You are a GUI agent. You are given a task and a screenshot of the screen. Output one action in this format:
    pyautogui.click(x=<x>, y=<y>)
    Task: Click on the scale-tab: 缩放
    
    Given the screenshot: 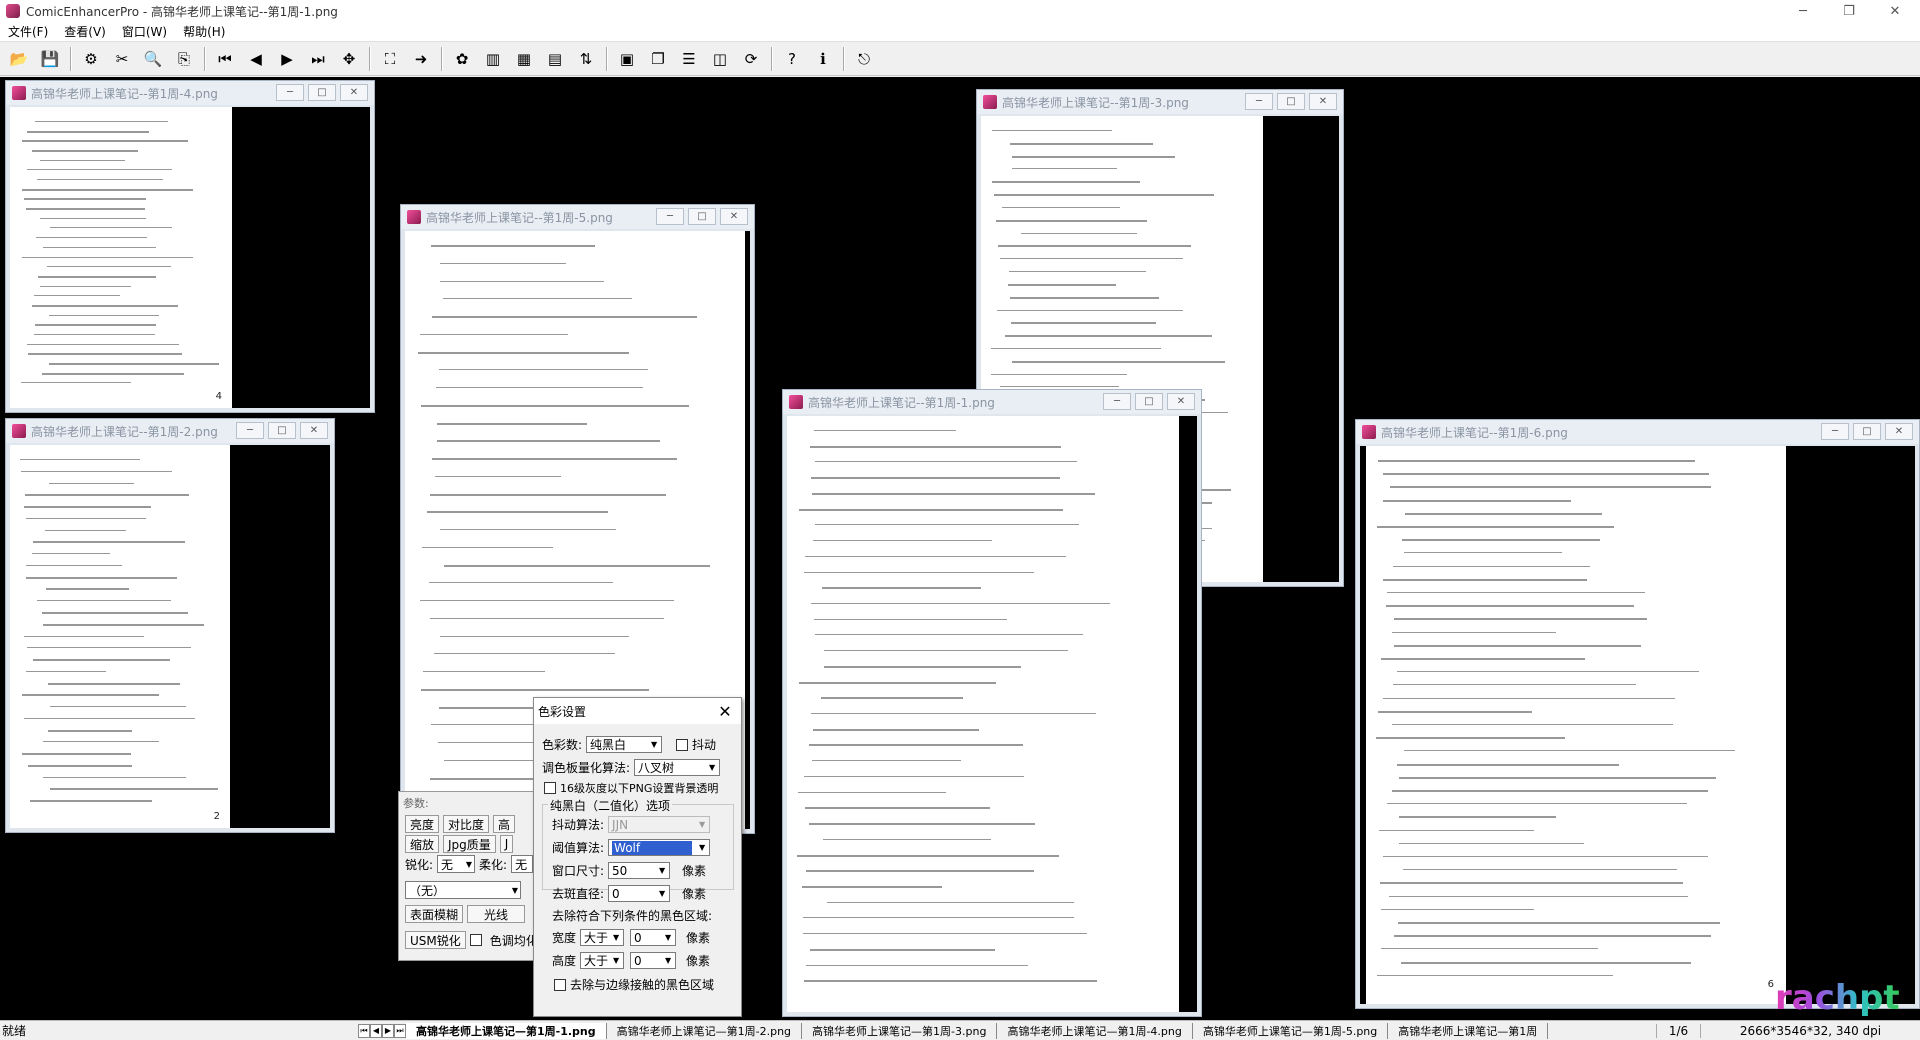 What is the action you would take?
    pyautogui.click(x=422, y=844)
    